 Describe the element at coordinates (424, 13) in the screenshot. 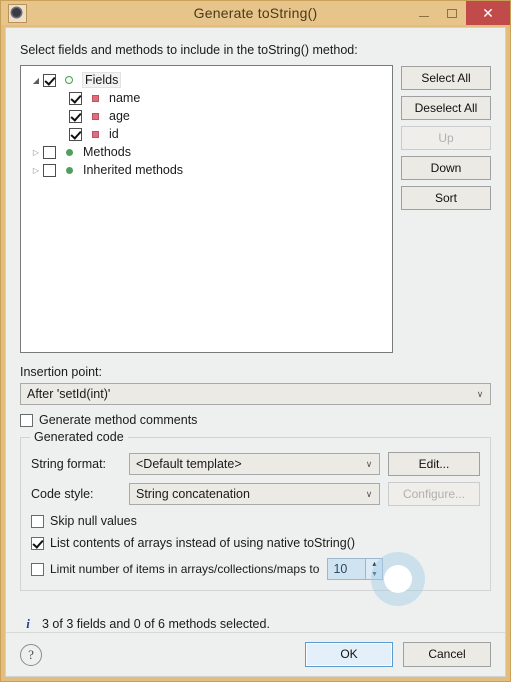

I see `minimize-button` at that location.